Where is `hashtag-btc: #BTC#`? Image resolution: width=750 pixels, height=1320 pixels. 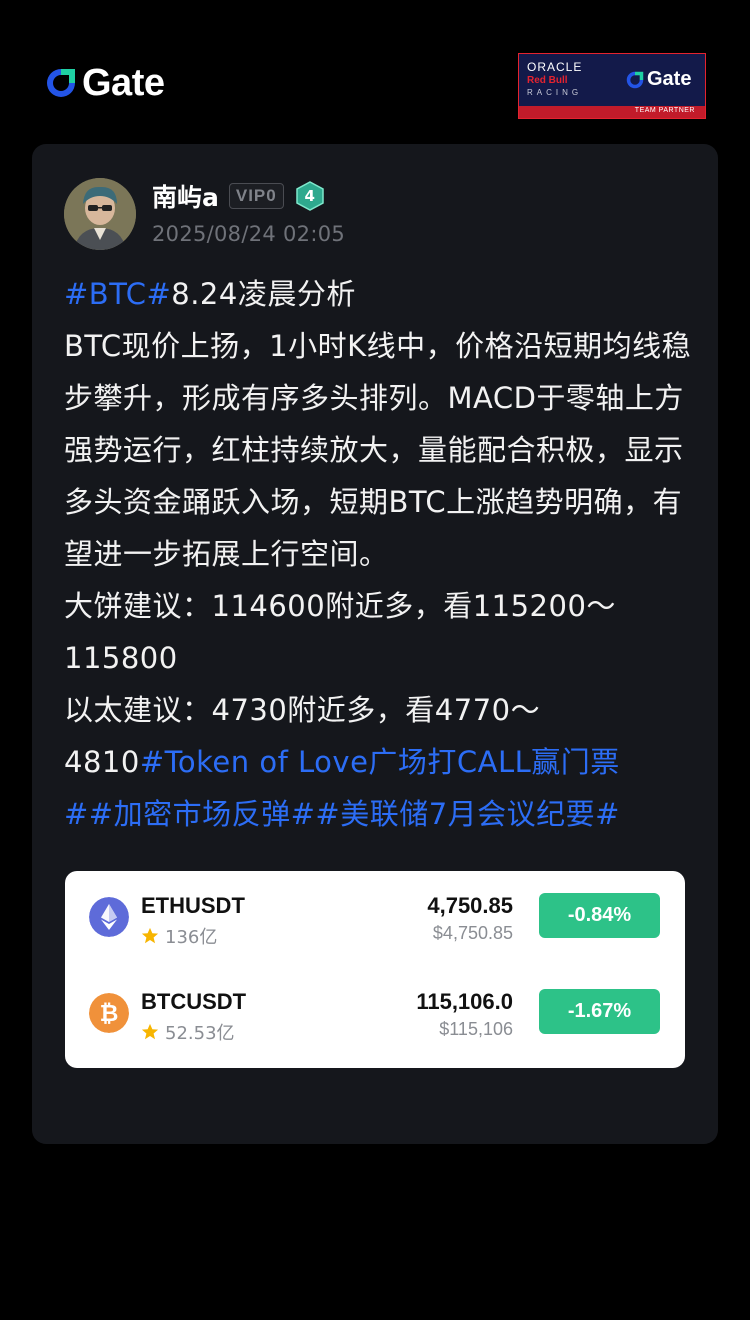 hashtag-btc: #BTC# is located at coordinates (117, 294).